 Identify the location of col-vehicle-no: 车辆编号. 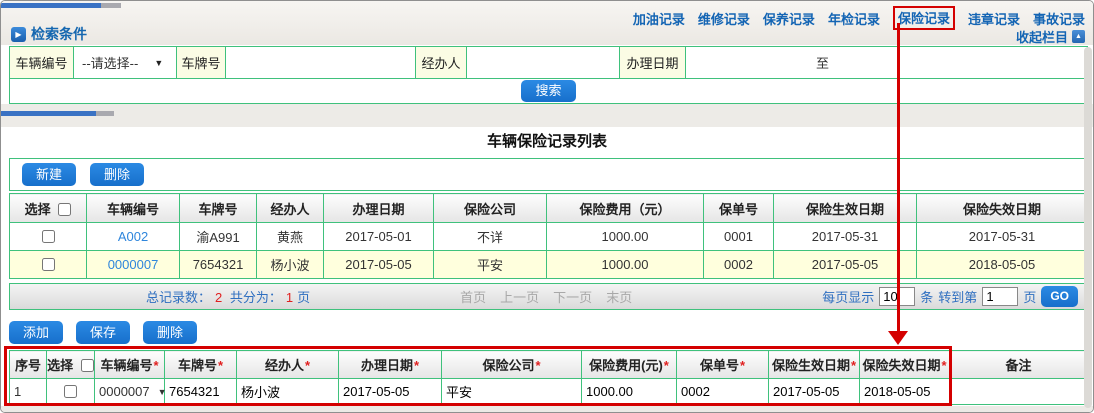
(133, 208).